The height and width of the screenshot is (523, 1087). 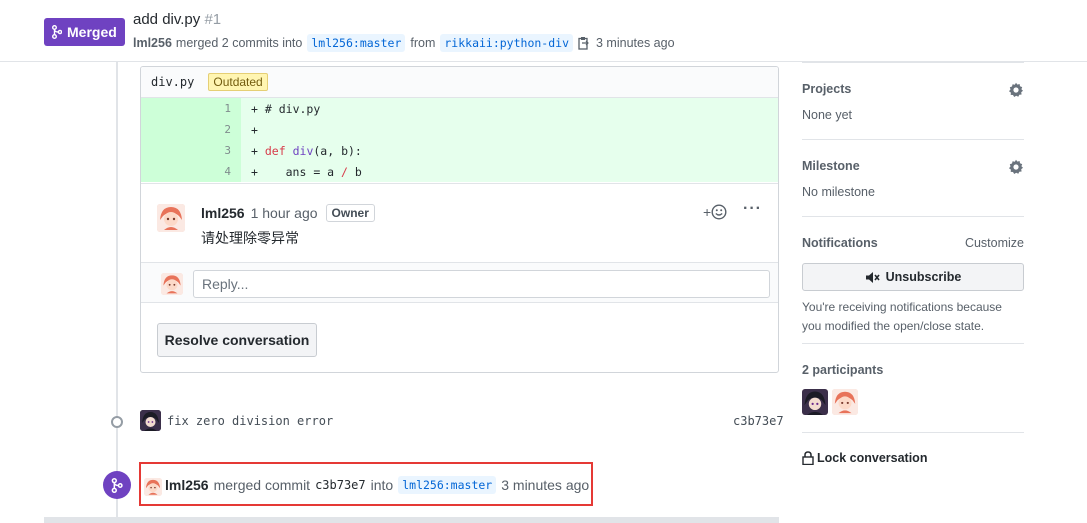 What do you see at coordinates (913, 179) in the screenshot?
I see `sidebar-milestone: Milestone No milestone` at bounding box center [913, 179].